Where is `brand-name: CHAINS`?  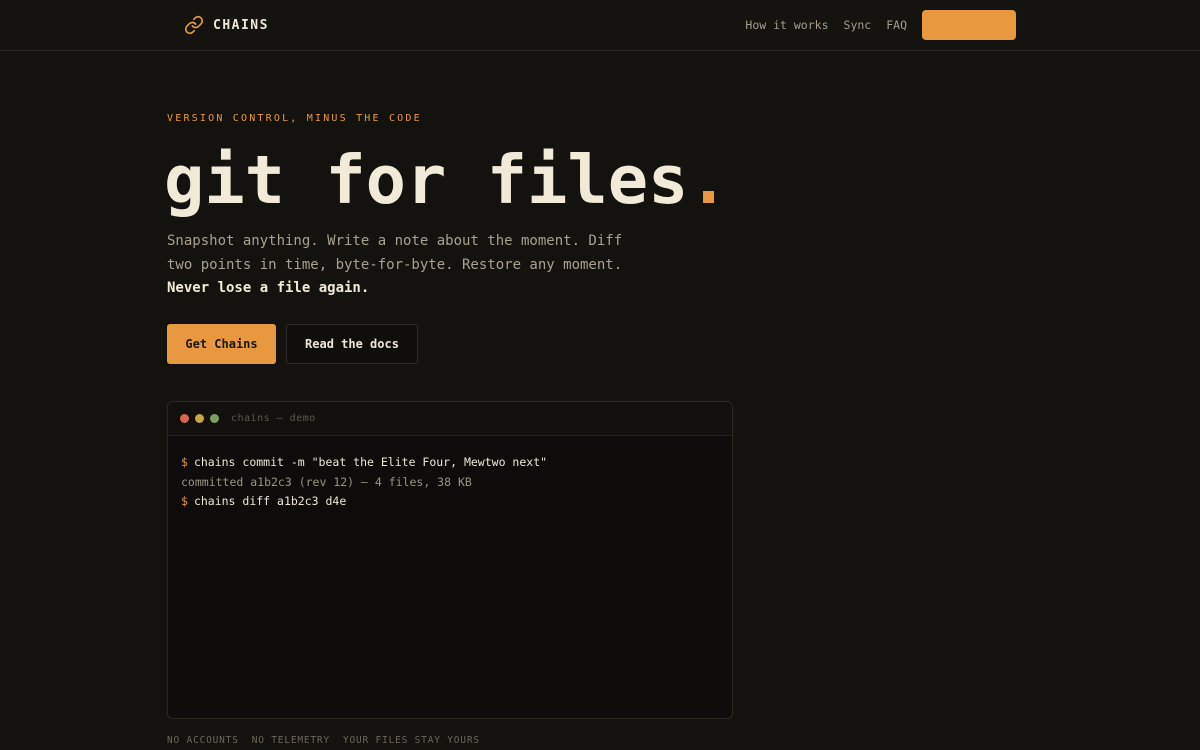 brand-name: CHAINS is located at coordinates (241, 25).